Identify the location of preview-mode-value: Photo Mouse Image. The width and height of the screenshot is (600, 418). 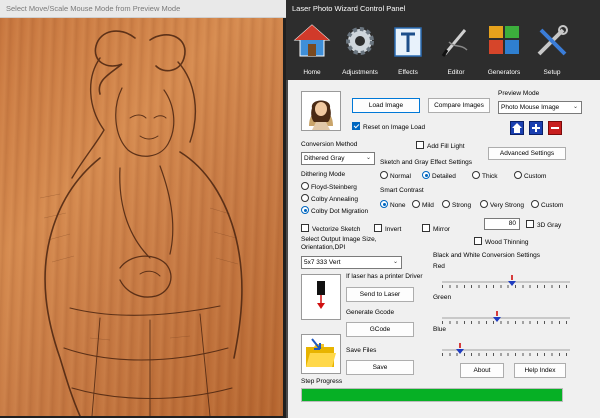
(530, 107).